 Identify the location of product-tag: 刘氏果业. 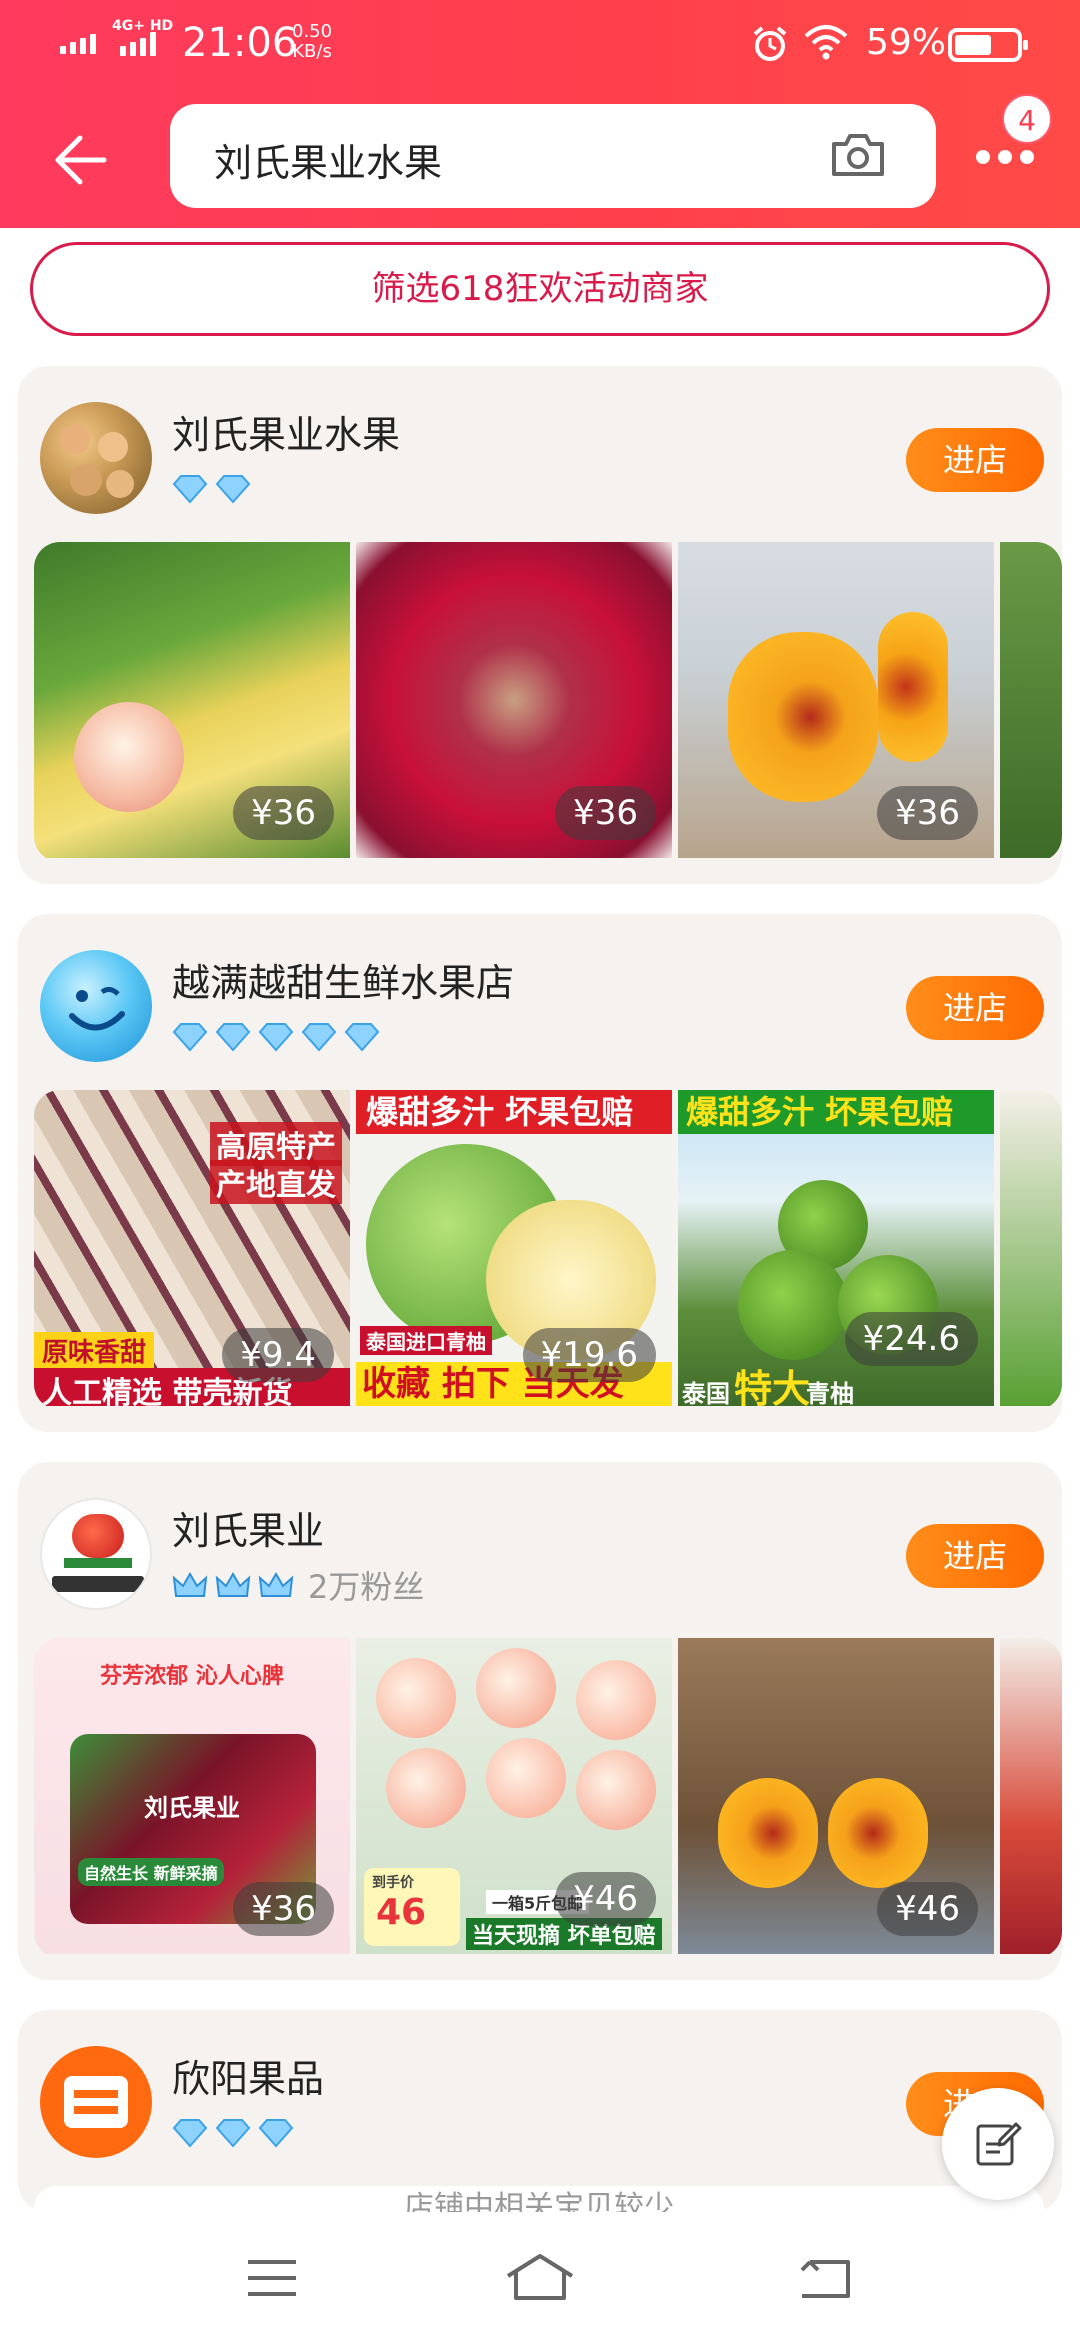
(192, 1808).